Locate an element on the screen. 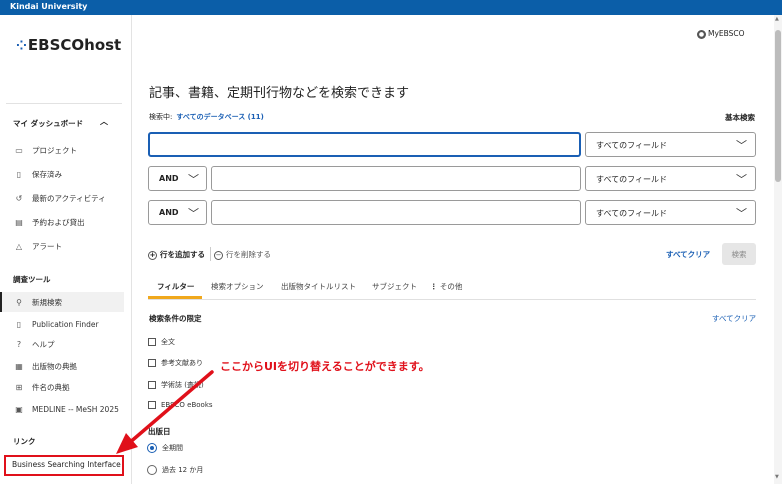 The image size is (782, 484). sidebar-item-new-search: ⚲ 新規検索 is located at coordinates (62, 302).